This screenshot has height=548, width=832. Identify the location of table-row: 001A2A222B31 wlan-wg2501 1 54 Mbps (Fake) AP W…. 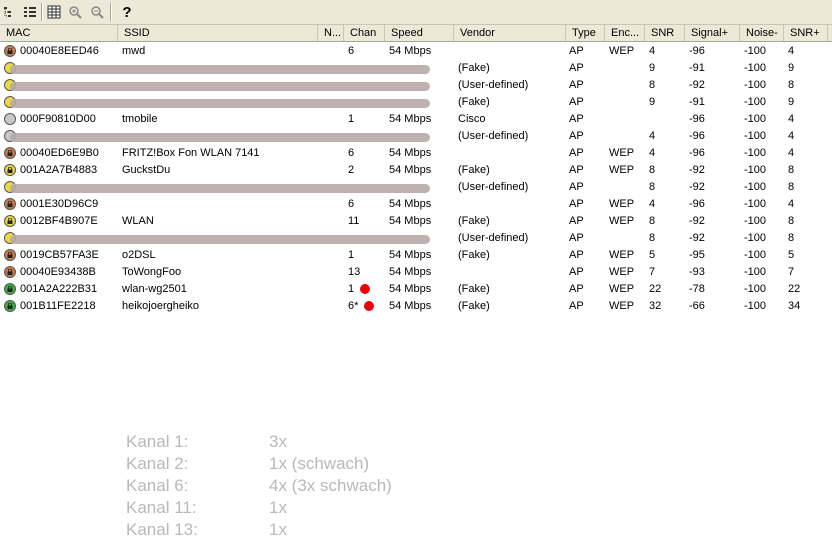
(416, 289).